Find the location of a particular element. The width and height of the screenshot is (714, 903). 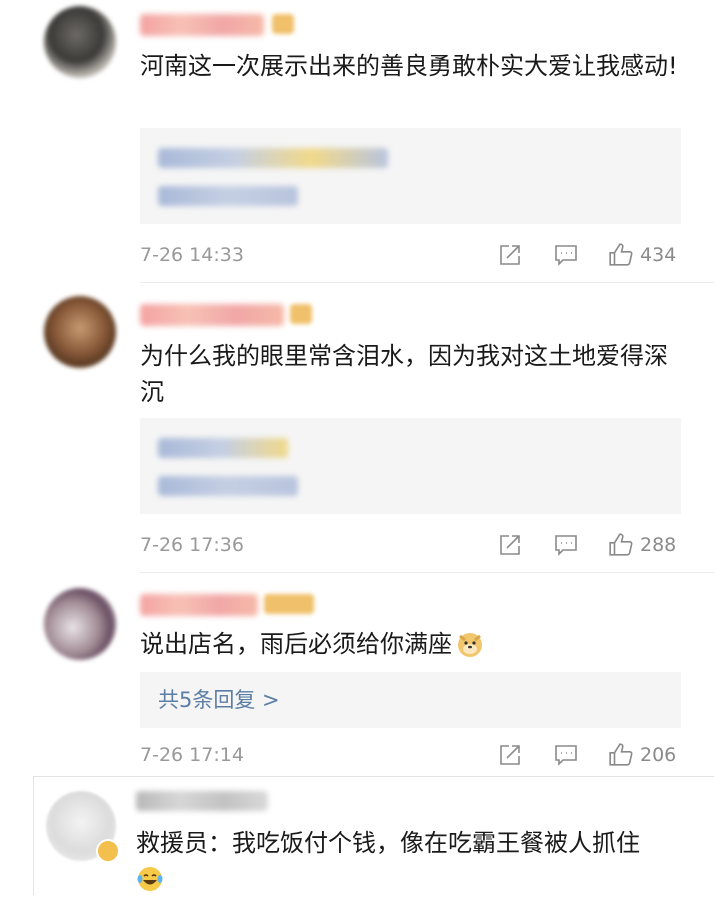

replies-box: 共5条回复 > is located at coordinates (410, 700).